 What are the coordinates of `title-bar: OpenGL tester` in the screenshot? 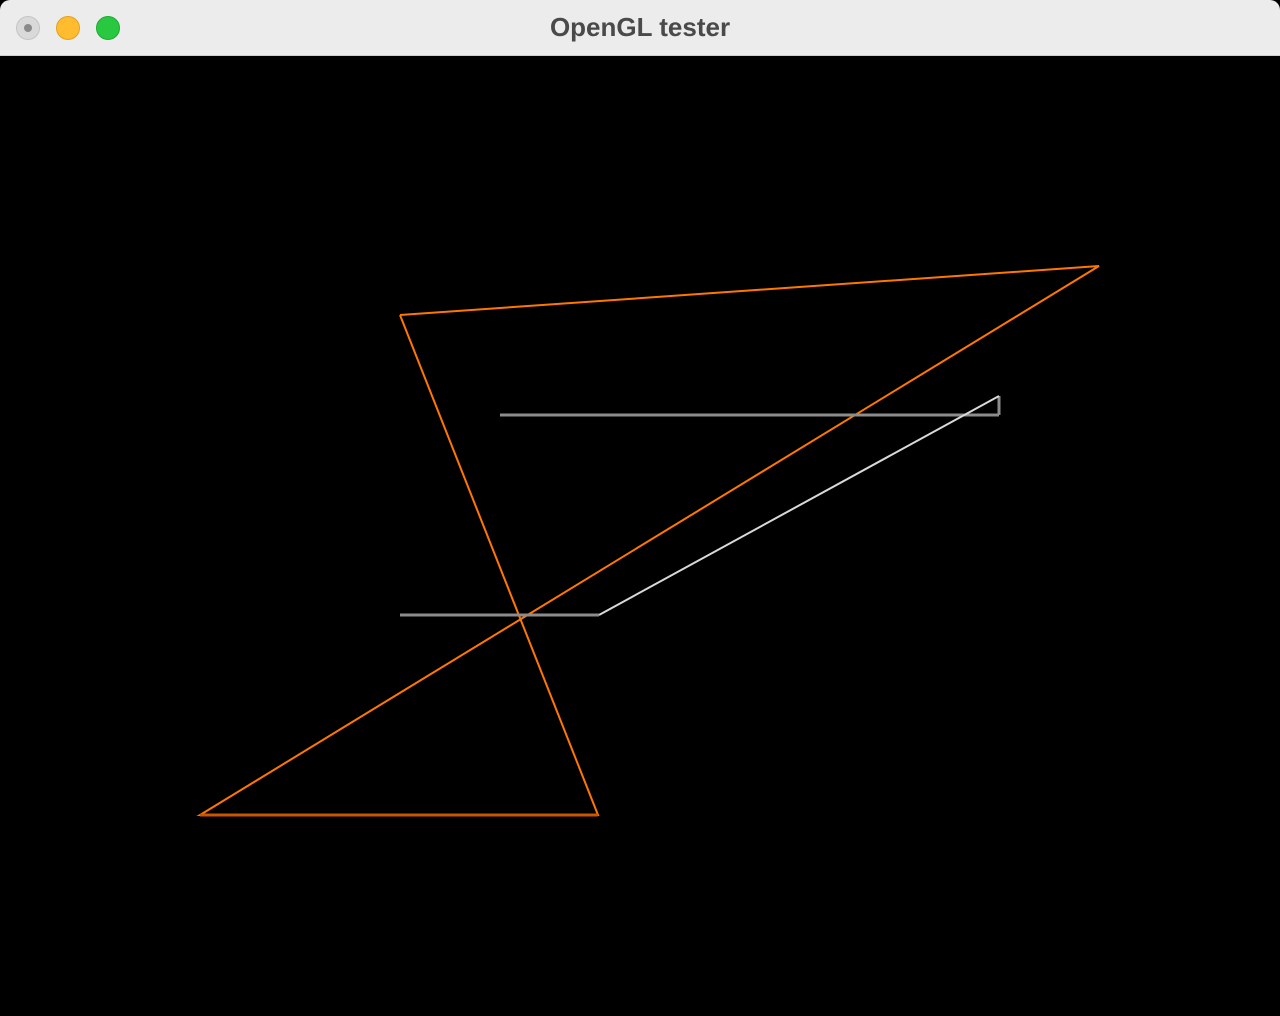 It's located at (640, 28).